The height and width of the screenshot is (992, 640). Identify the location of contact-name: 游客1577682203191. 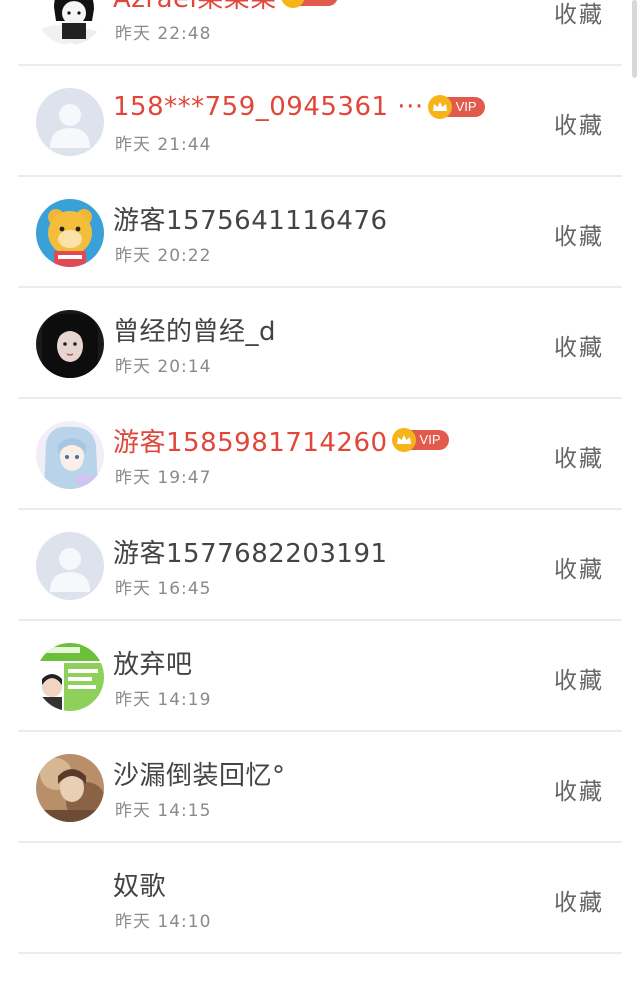
(250, 553).